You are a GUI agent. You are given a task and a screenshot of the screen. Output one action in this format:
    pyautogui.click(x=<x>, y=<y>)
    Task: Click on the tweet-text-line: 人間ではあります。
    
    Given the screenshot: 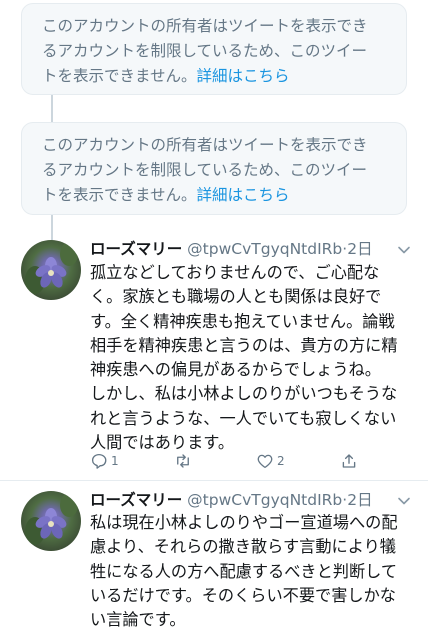 What is the action you would take?
    pyautogui.click(x=162, y=443)
    